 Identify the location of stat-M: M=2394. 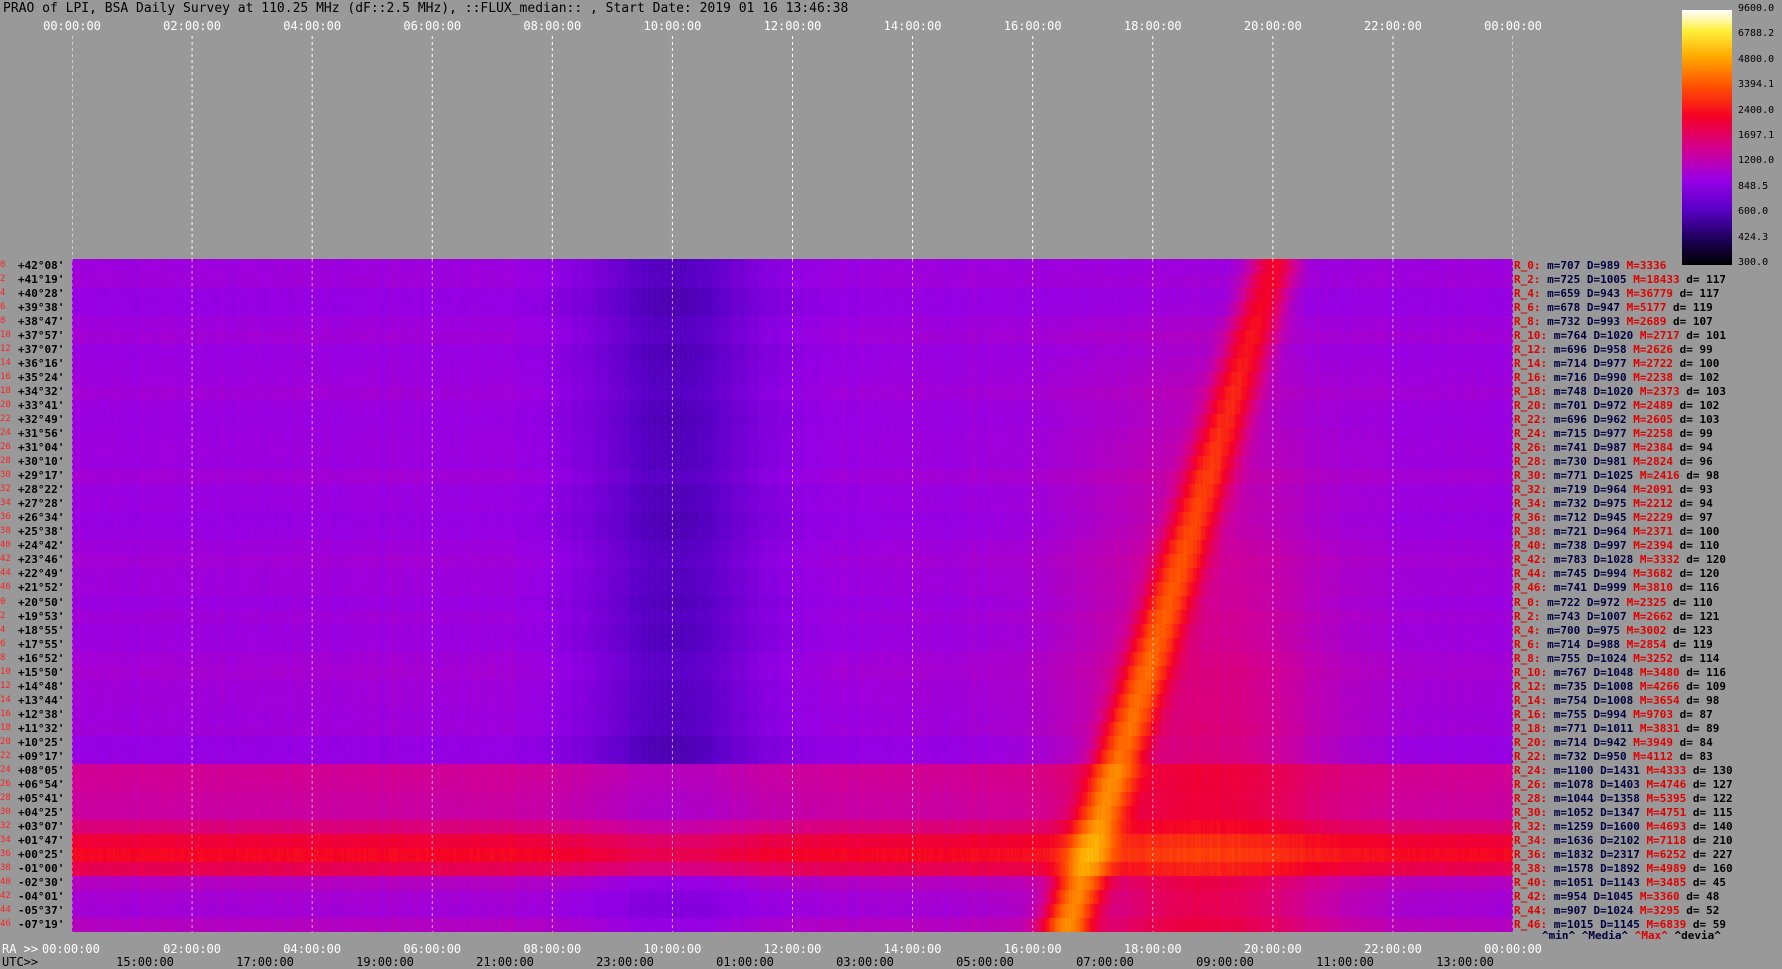
(1656, 546).